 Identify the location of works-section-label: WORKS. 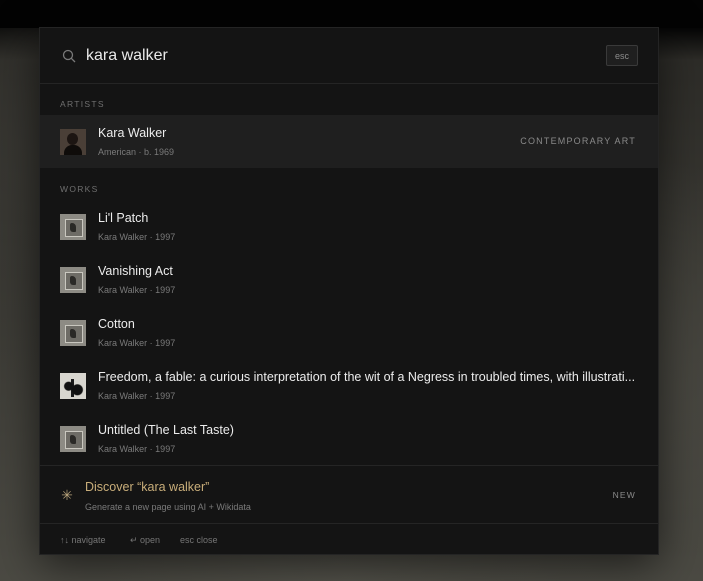
(79, 189).